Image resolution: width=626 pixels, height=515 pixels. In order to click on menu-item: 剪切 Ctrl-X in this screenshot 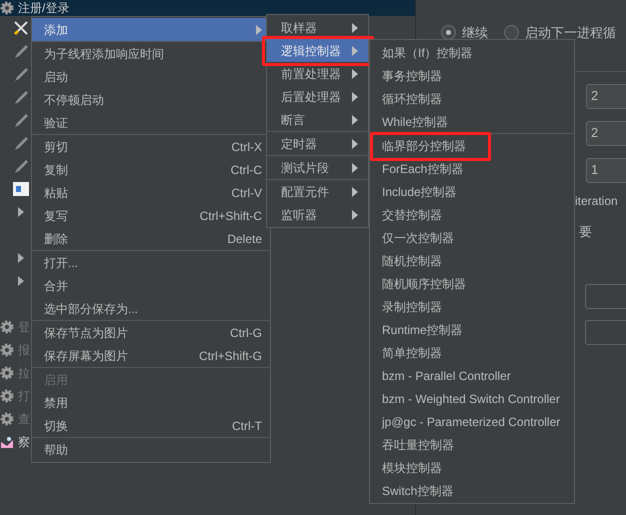, I will do `click(151, 146)`.